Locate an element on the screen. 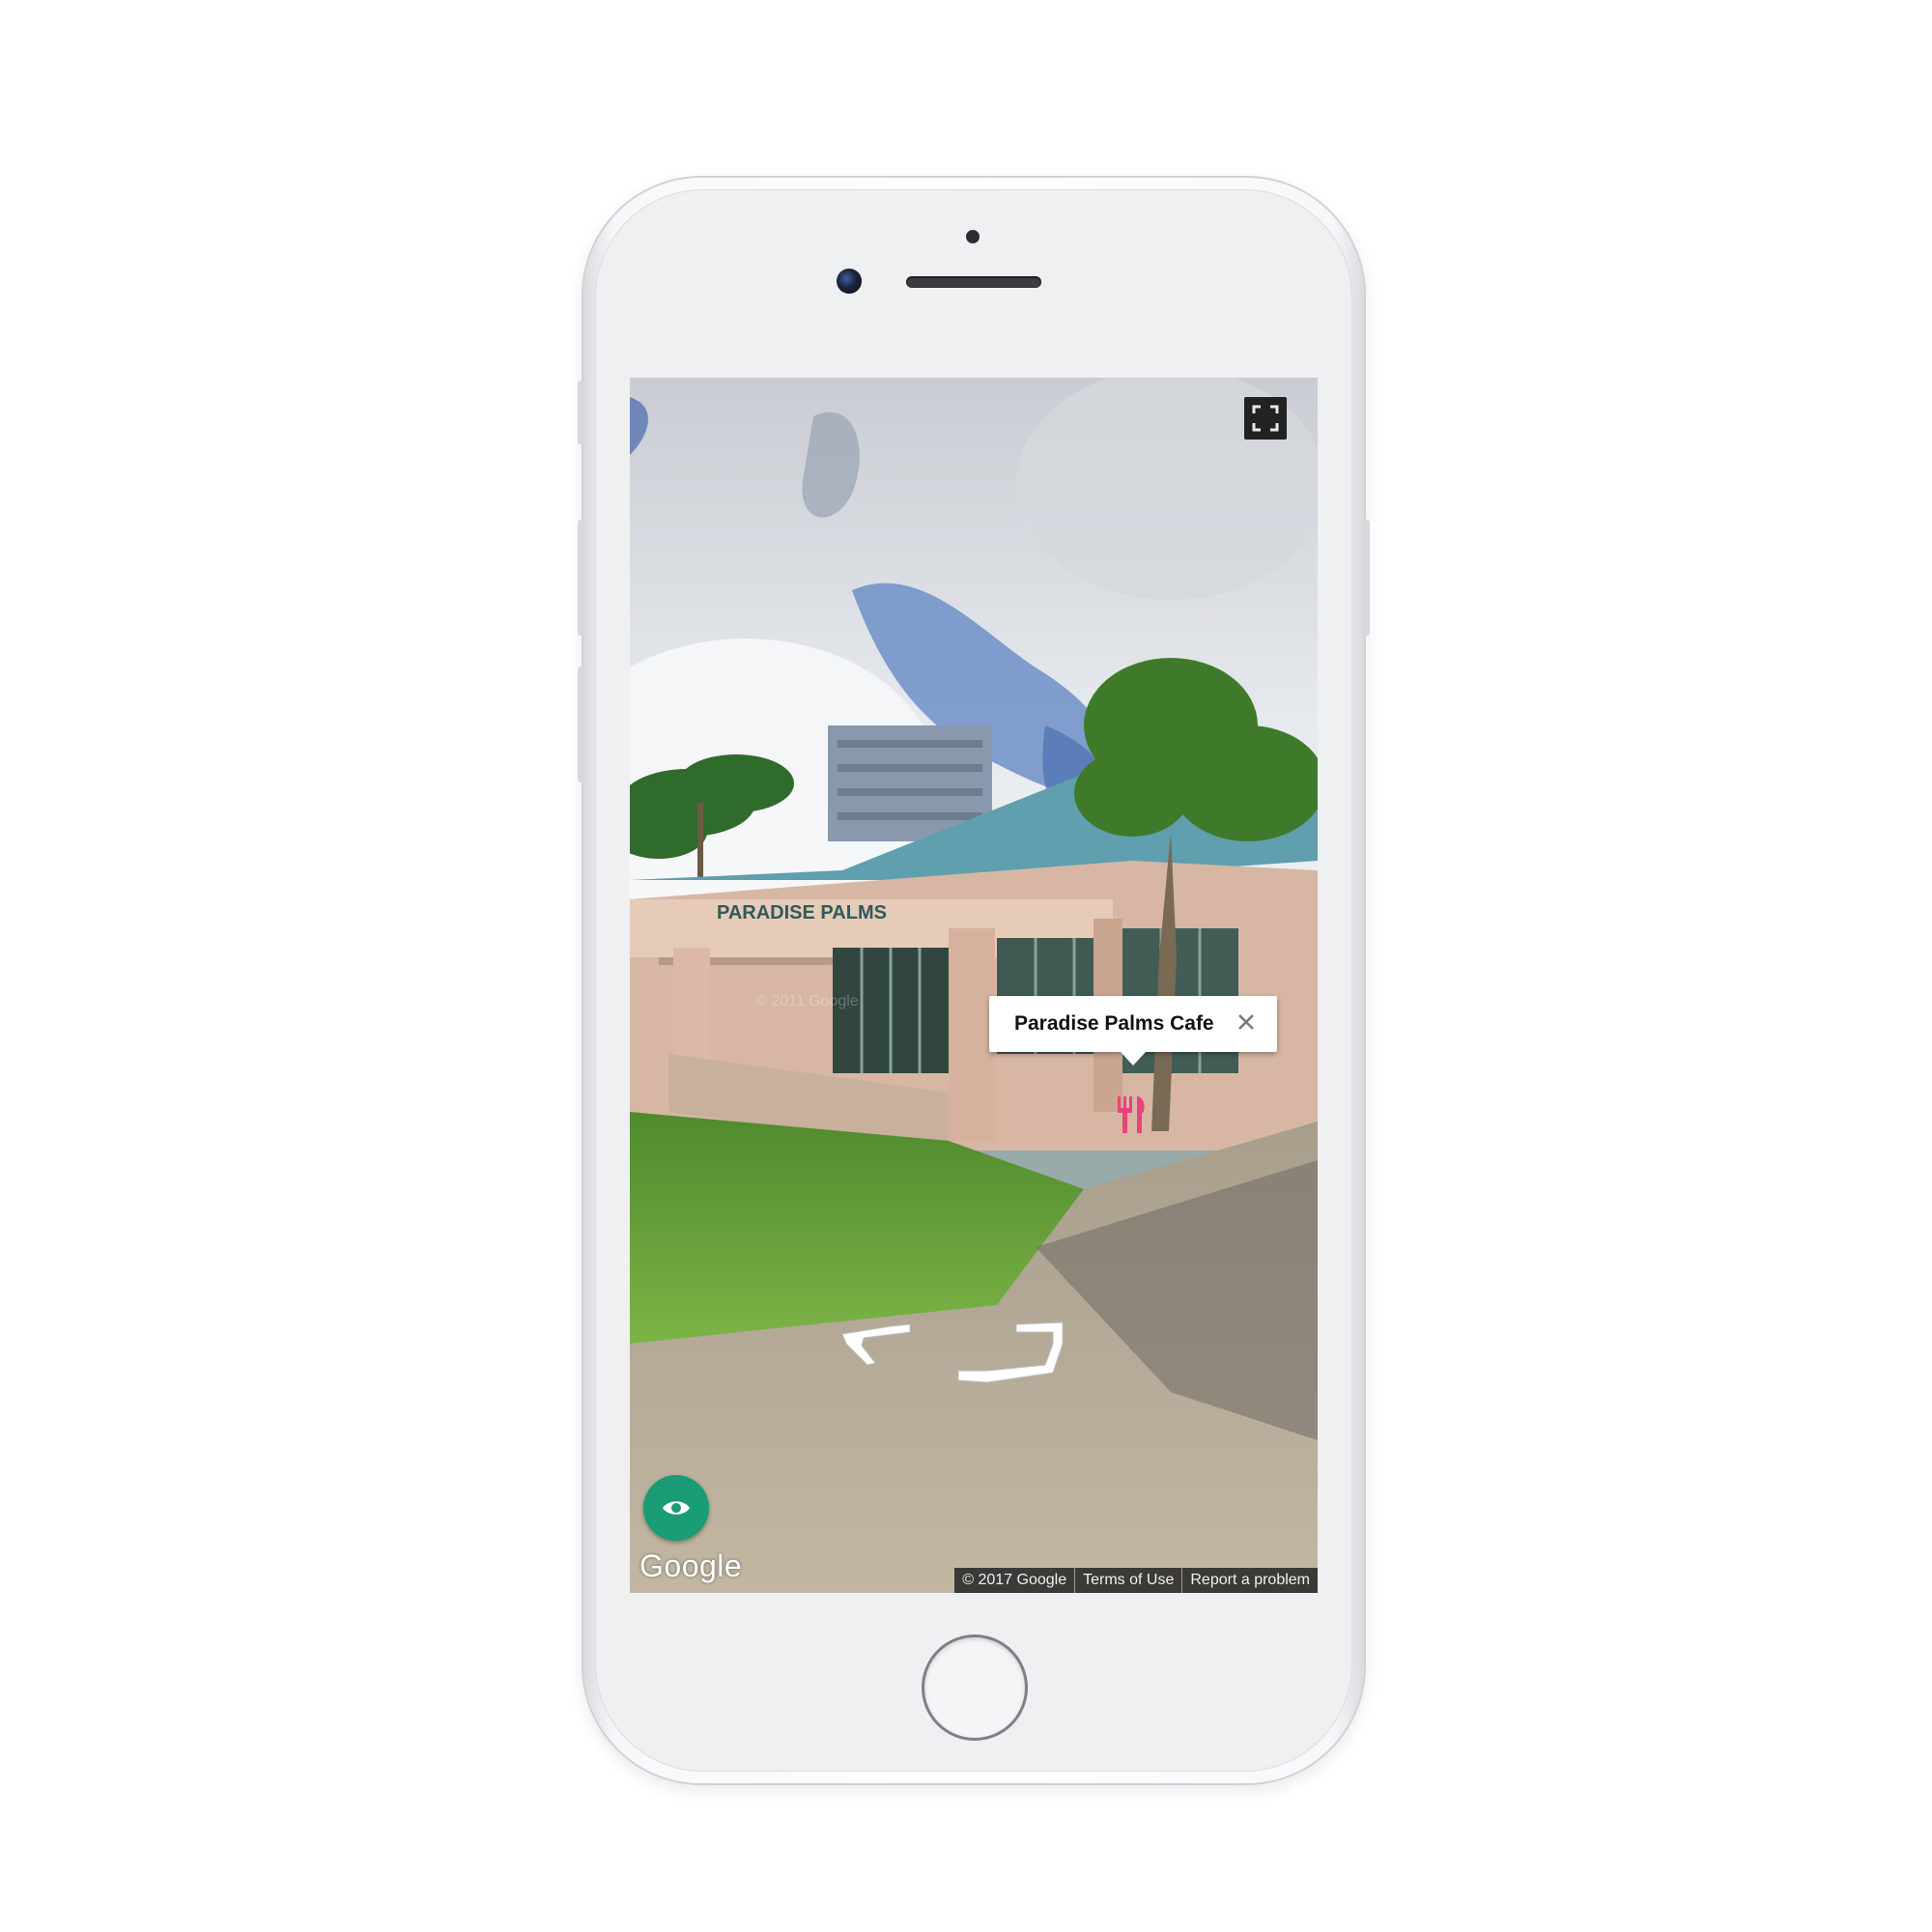 This screenshot has width=1932, height=1932. poi-info-window: Paradise Palms Cafe is located at coordinates (1133, 1030).